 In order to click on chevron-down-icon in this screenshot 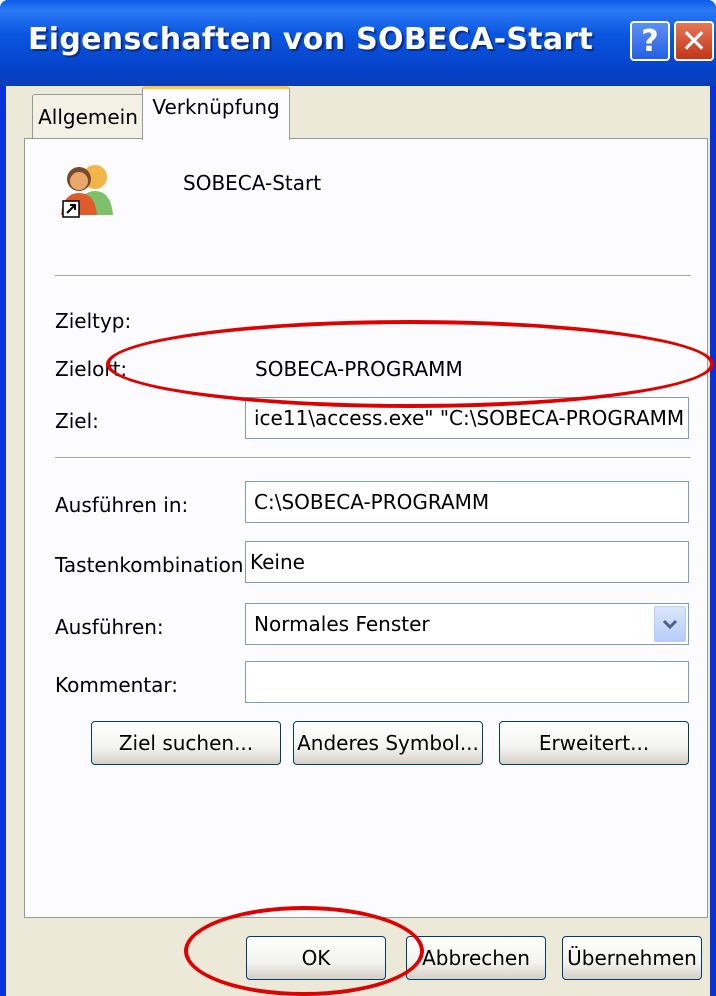, I will do `click(670, 624)`.